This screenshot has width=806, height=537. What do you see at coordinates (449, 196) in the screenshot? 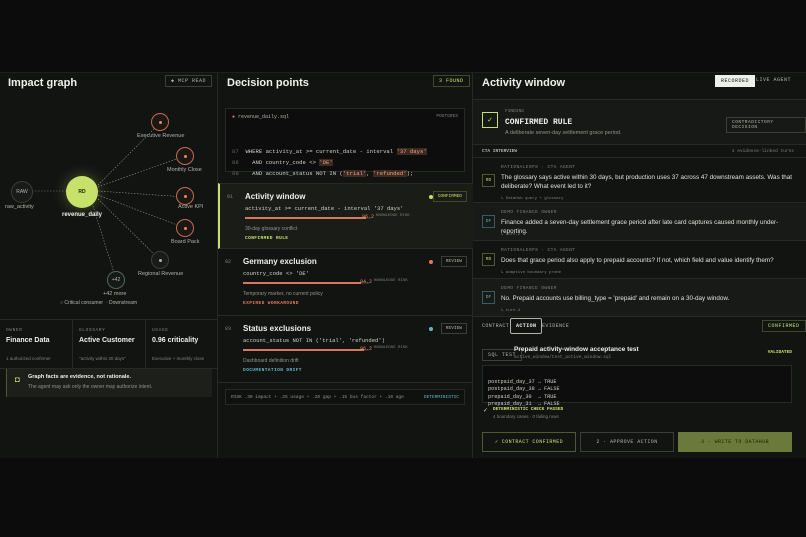
I see `status-badge: CONFIRMED` at bounding box center [449, 196].